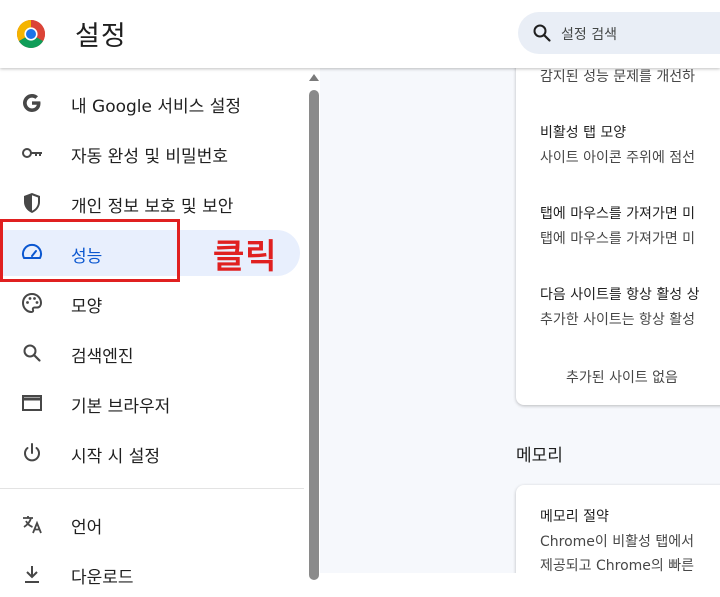 This screenshot has height=597, width=720. What do you see at coordinates (32, 203) in the screenshot?
I see `shield-icon` at bounding box center [32, 203].